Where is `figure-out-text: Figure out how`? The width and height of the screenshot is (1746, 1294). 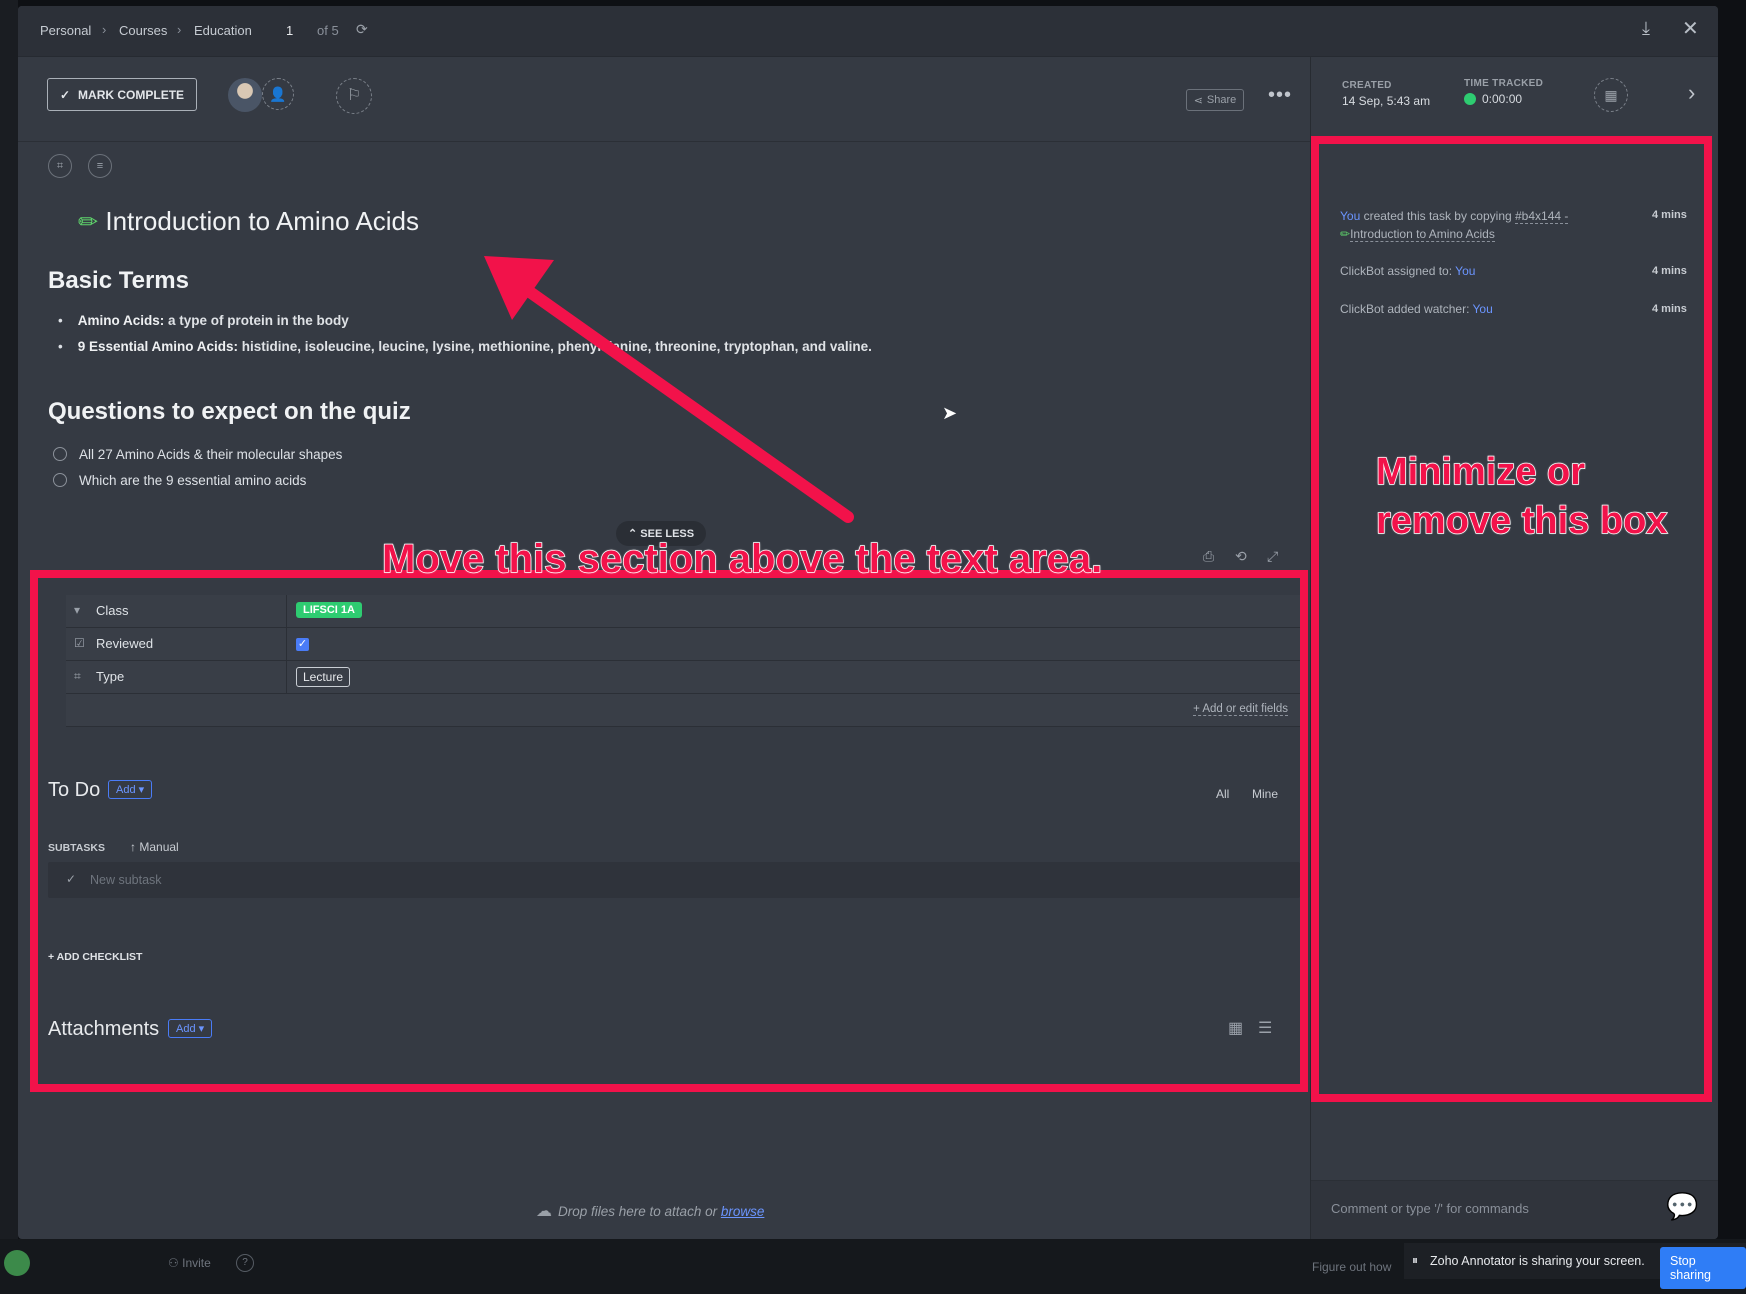
figure-out-text: Figure out how is located at coordinates (1352, 1267).